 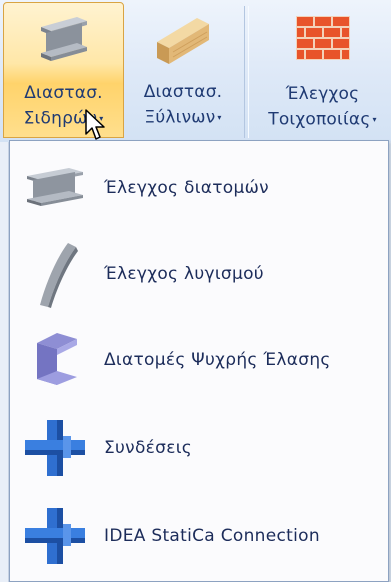 I want to click on brick-wall-icon, so click(x=323, y=40).